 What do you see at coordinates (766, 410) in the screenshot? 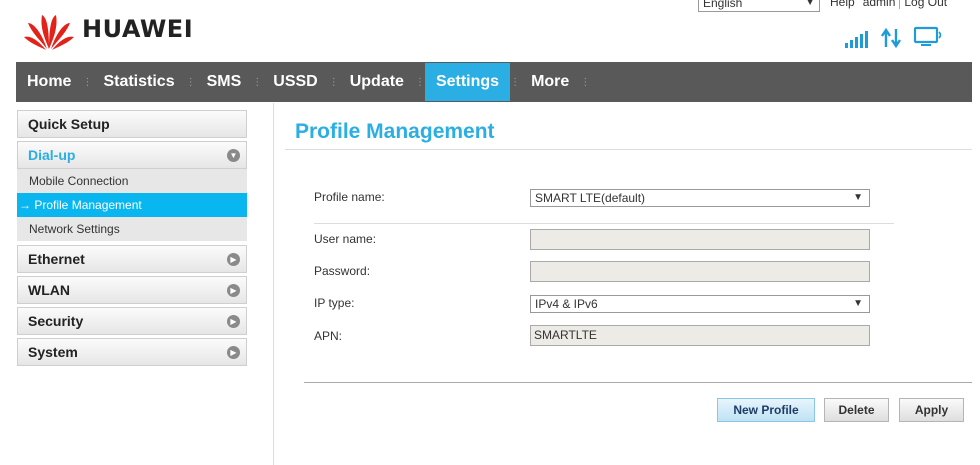
I see `new-profile-button: New Profile` at bounding box center [766, 410].